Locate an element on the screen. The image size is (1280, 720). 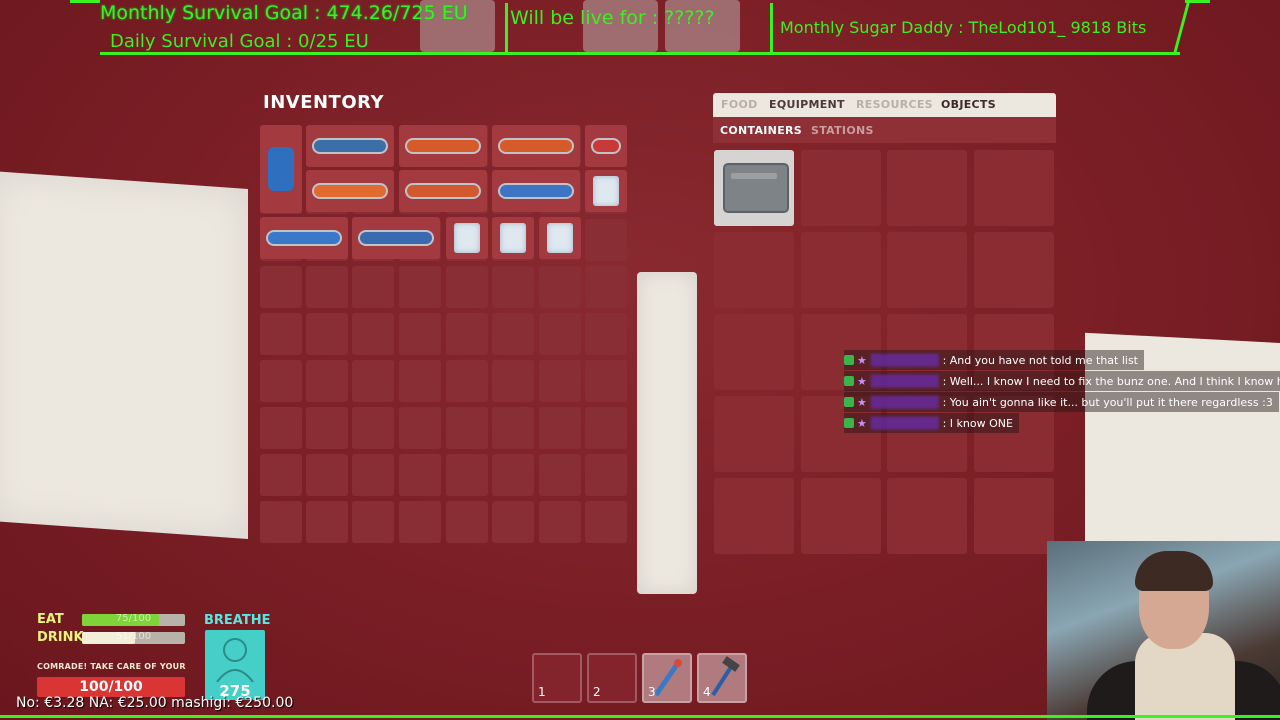
comrade-warning: COMRADE! TAKE CARE OF YOUR is located at coordinates (111, 666).